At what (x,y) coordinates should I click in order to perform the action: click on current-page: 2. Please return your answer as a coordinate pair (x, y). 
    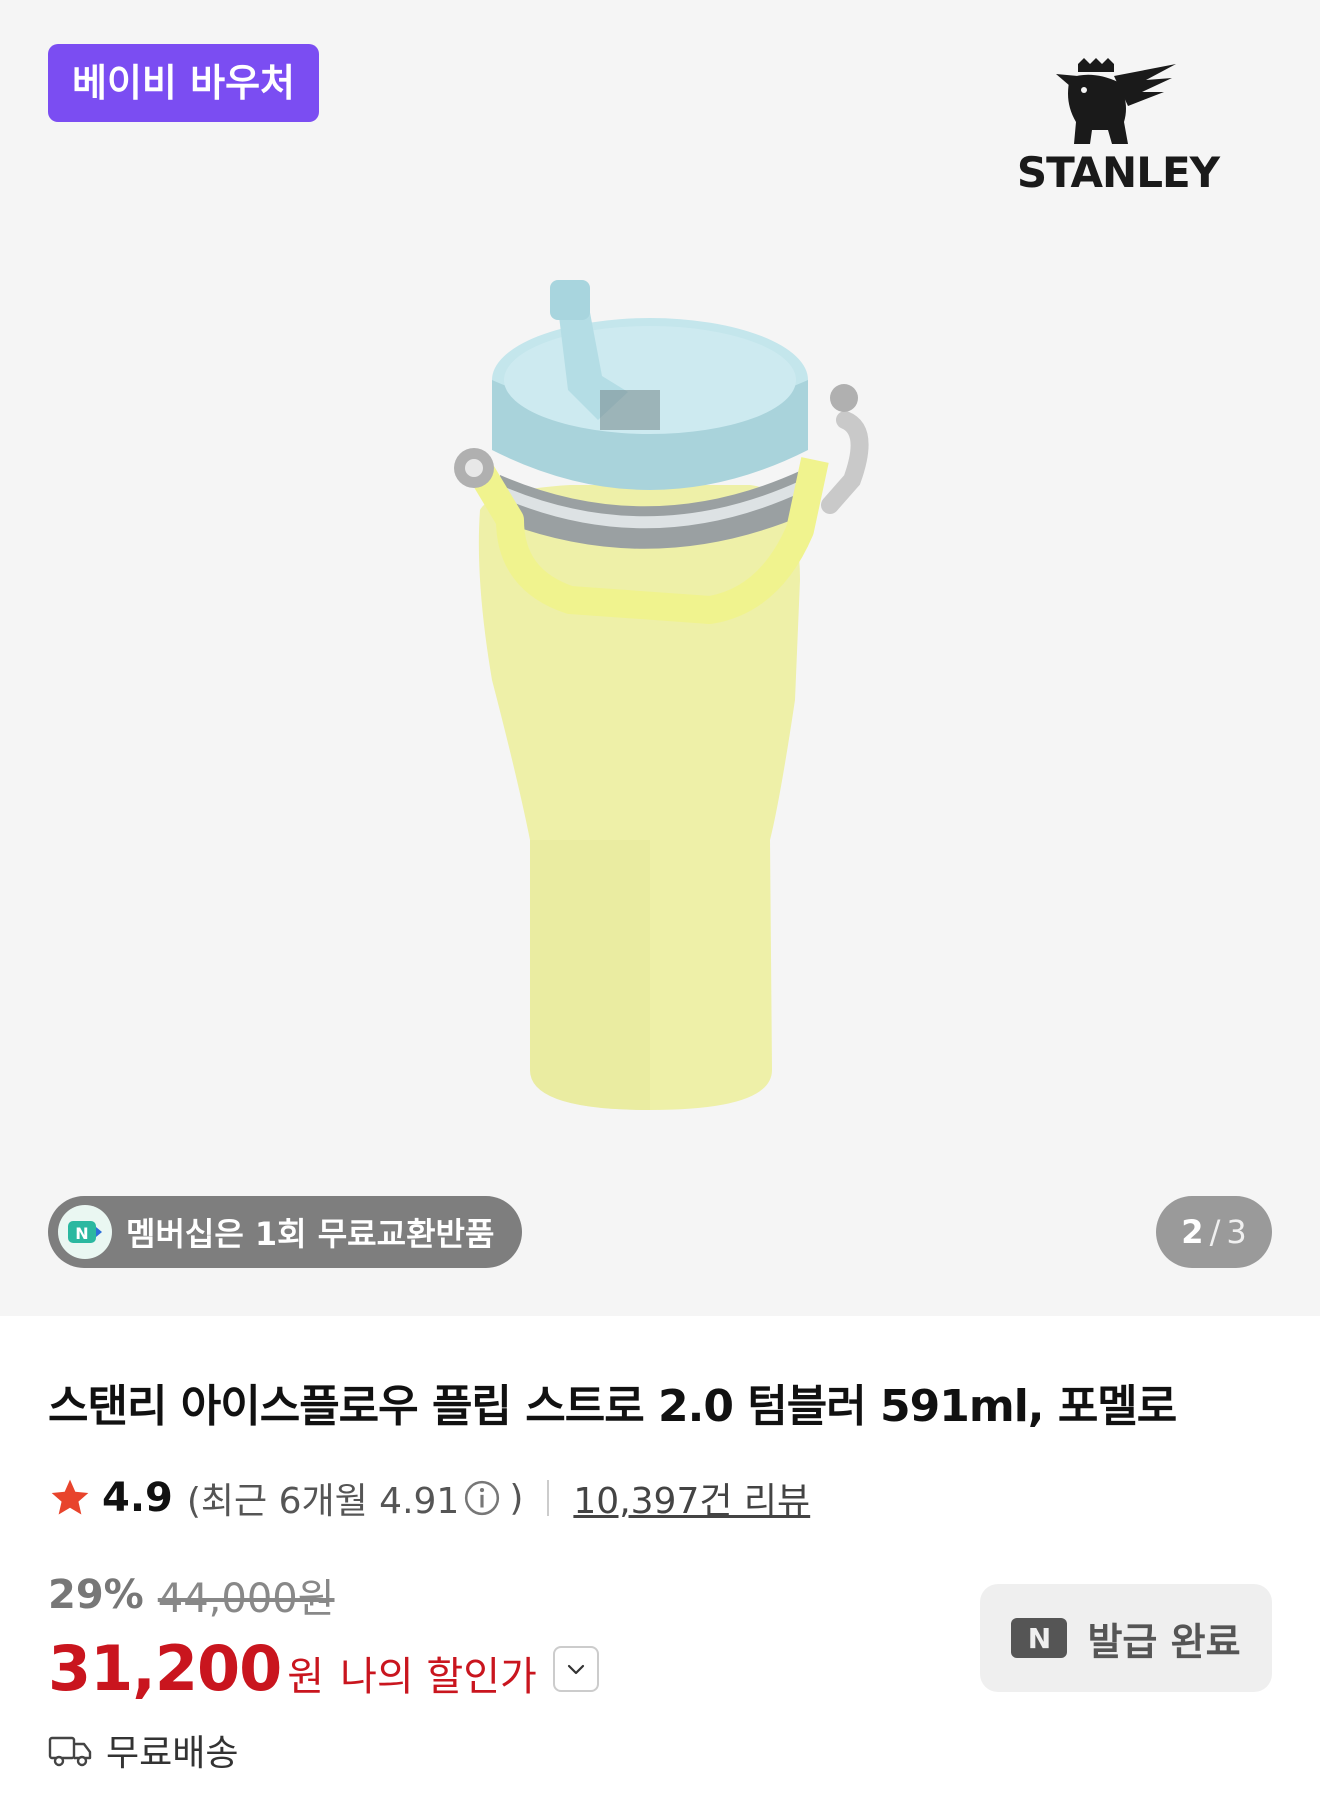
    Looking at the image, I should click on (1192, 1232).